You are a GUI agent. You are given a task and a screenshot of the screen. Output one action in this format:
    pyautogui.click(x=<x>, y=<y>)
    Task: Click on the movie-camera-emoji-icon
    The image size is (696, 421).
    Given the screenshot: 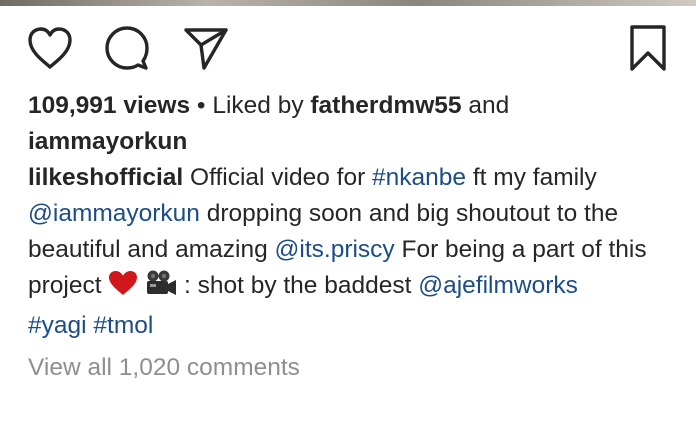 What is the action you would take?
    pyautogui.click(x=161, y=288)
    